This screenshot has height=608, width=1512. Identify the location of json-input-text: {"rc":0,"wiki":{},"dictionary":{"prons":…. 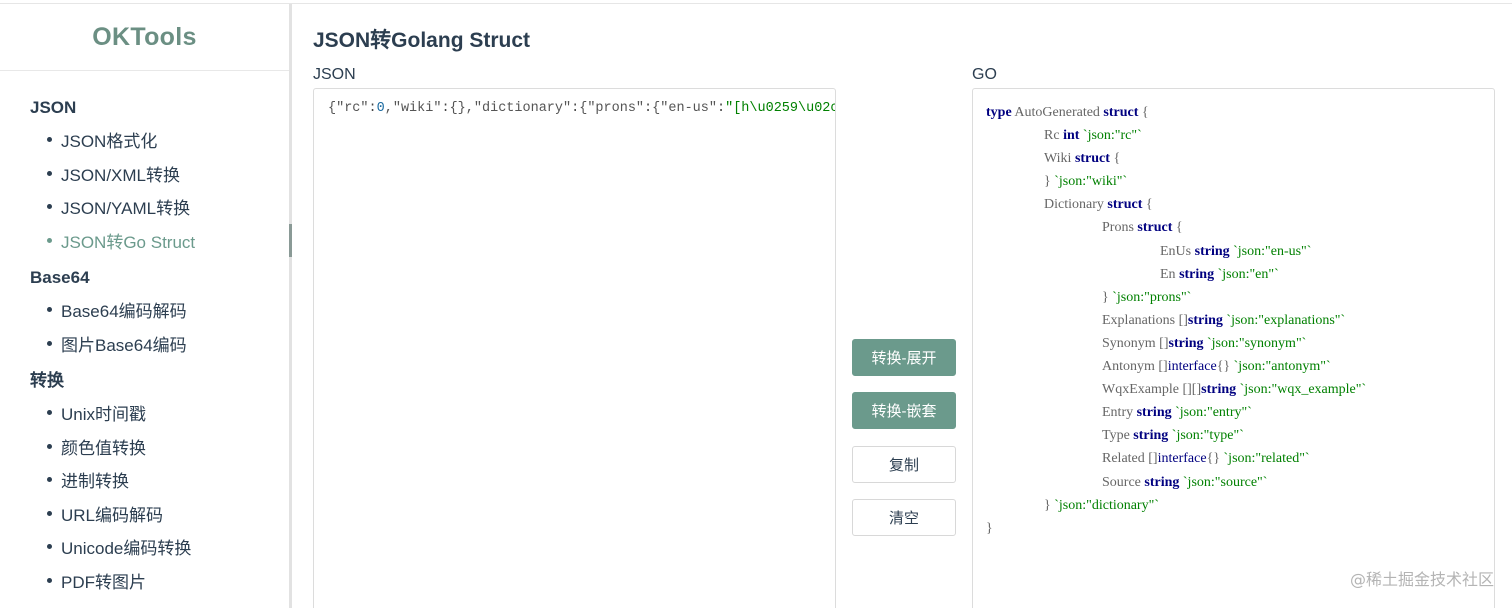
(582, 108).